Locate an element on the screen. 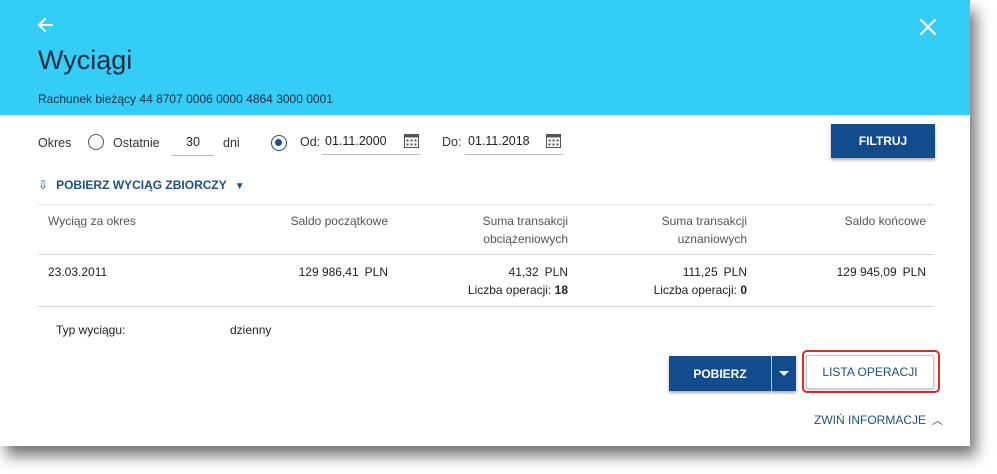 Image resolution: width=997 pixels, height=474 pixels. pobierz-button: POBIERZ is located at coordinates (720, 373).